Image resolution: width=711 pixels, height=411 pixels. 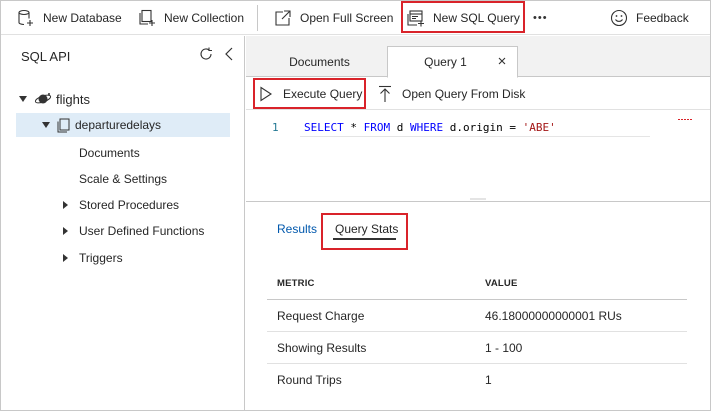 What do you see at coordinates (147, 17) in the screenshot?
I see `collection-add-icon` at bounding box center [147, 17].